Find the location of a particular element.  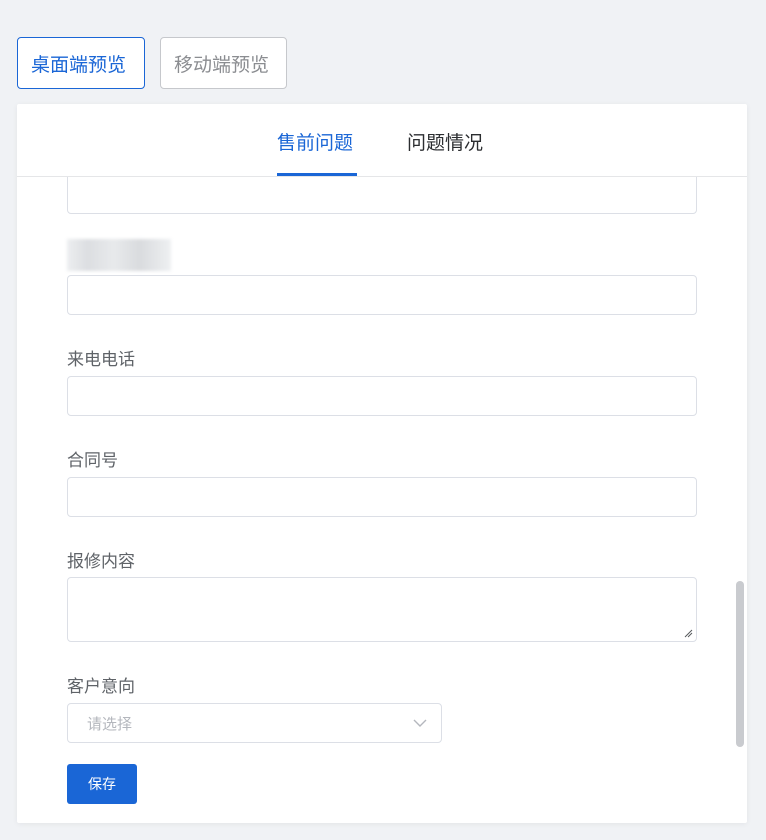

caller-phone-input is located at coordinates (382, 396).